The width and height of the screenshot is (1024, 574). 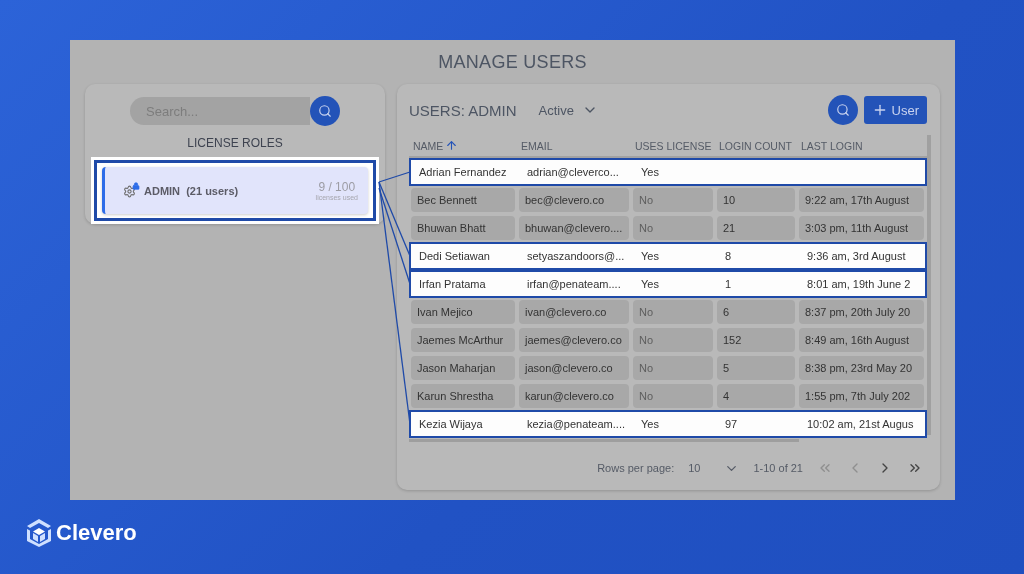 What do you see at coordinates (574, 340) in the screenshot?
I see `table-cell: jaemes@clevero.co` at bounding box center [574, 340].